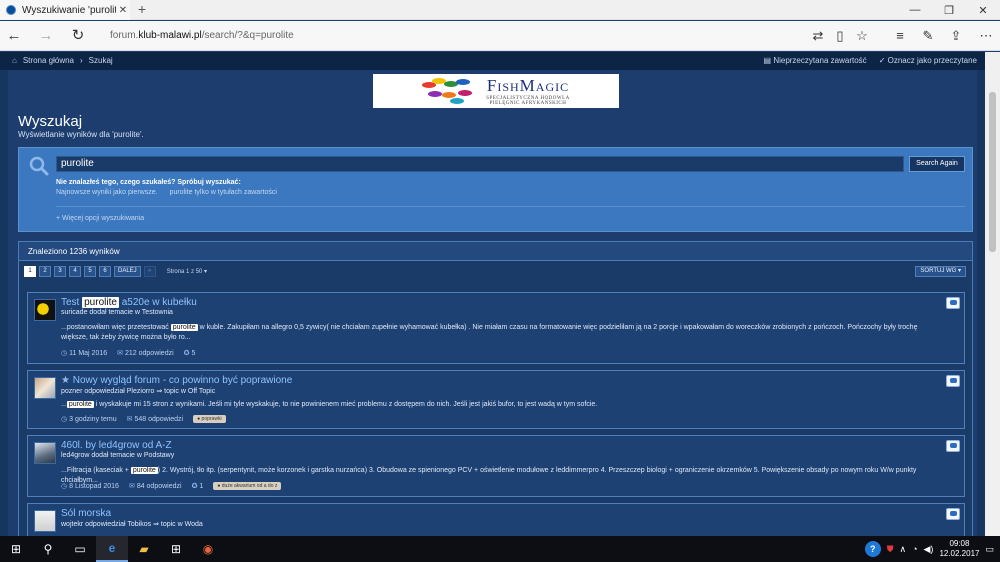  What do you see at coordinates (872, 549) in the screenshot?
I see `help-icon: ?` at bounding box center [872, 549].